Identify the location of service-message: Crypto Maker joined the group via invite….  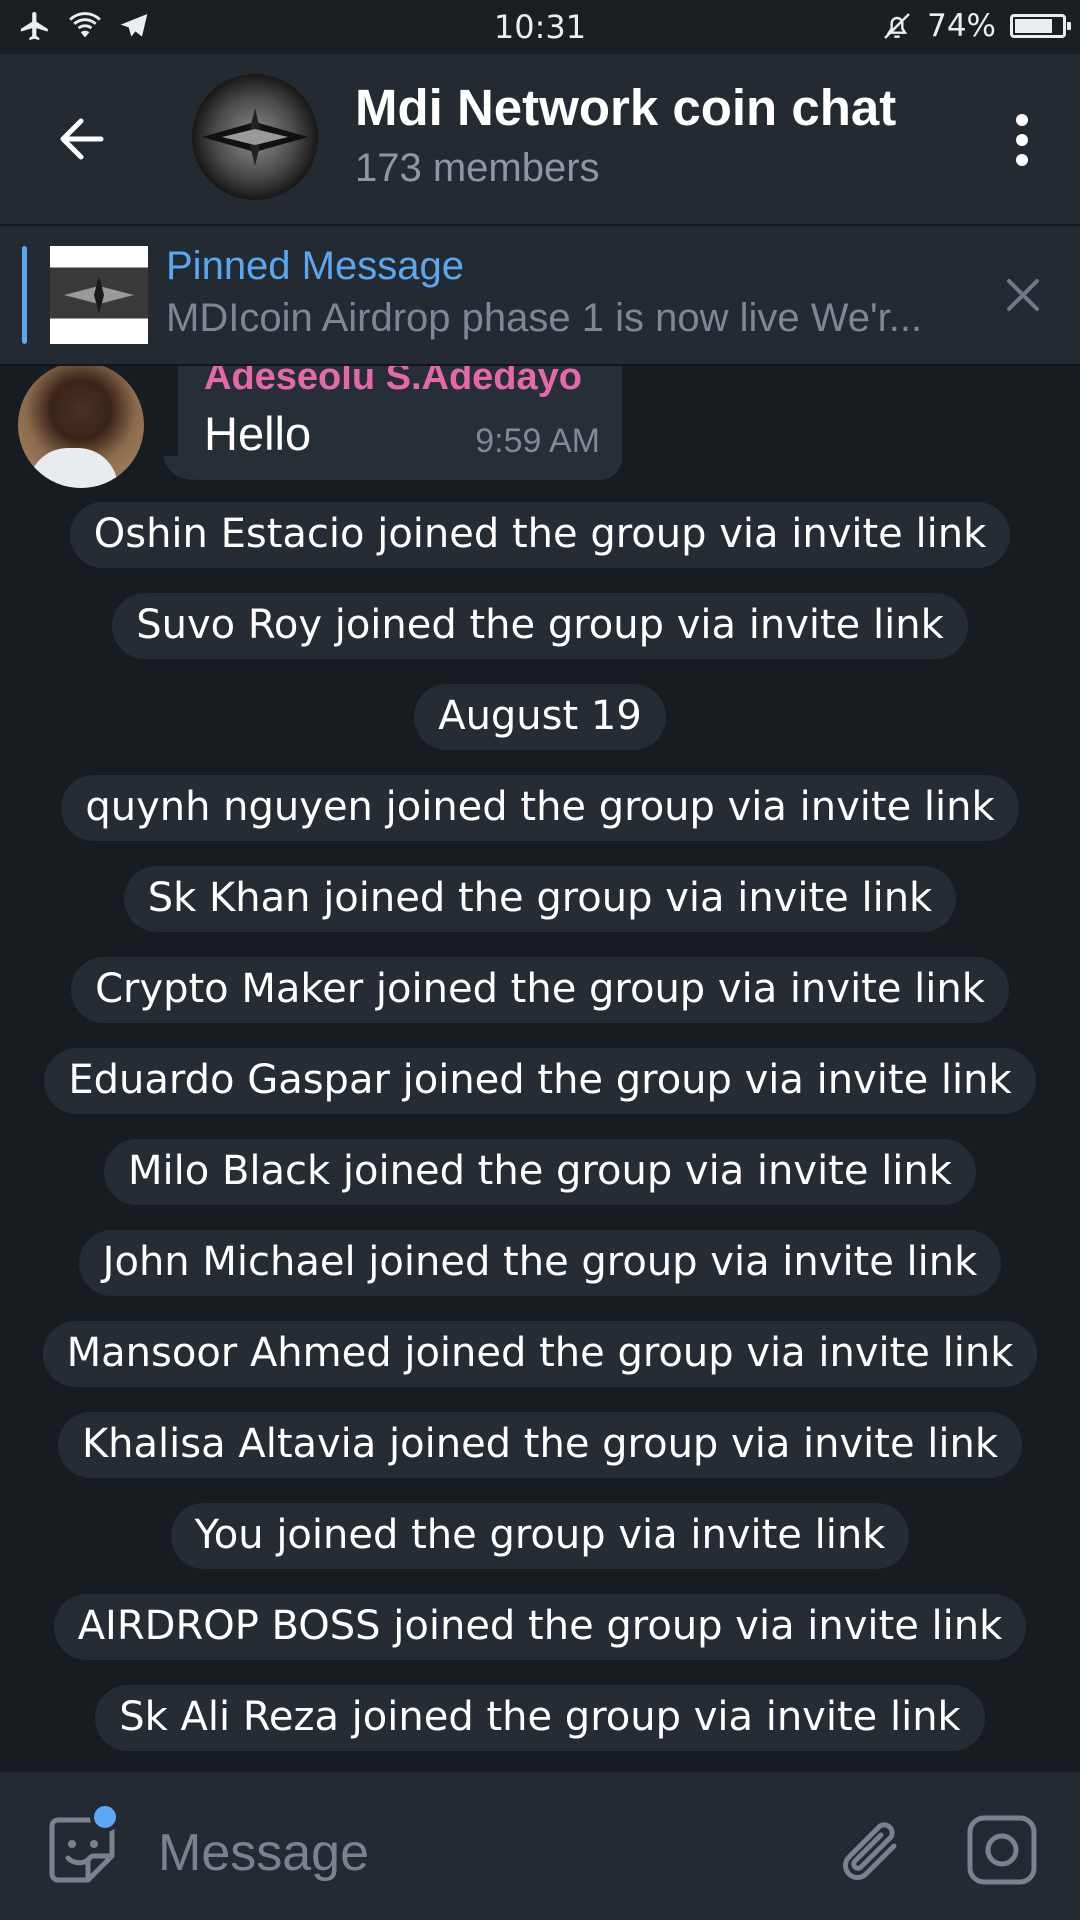
(540, 990).